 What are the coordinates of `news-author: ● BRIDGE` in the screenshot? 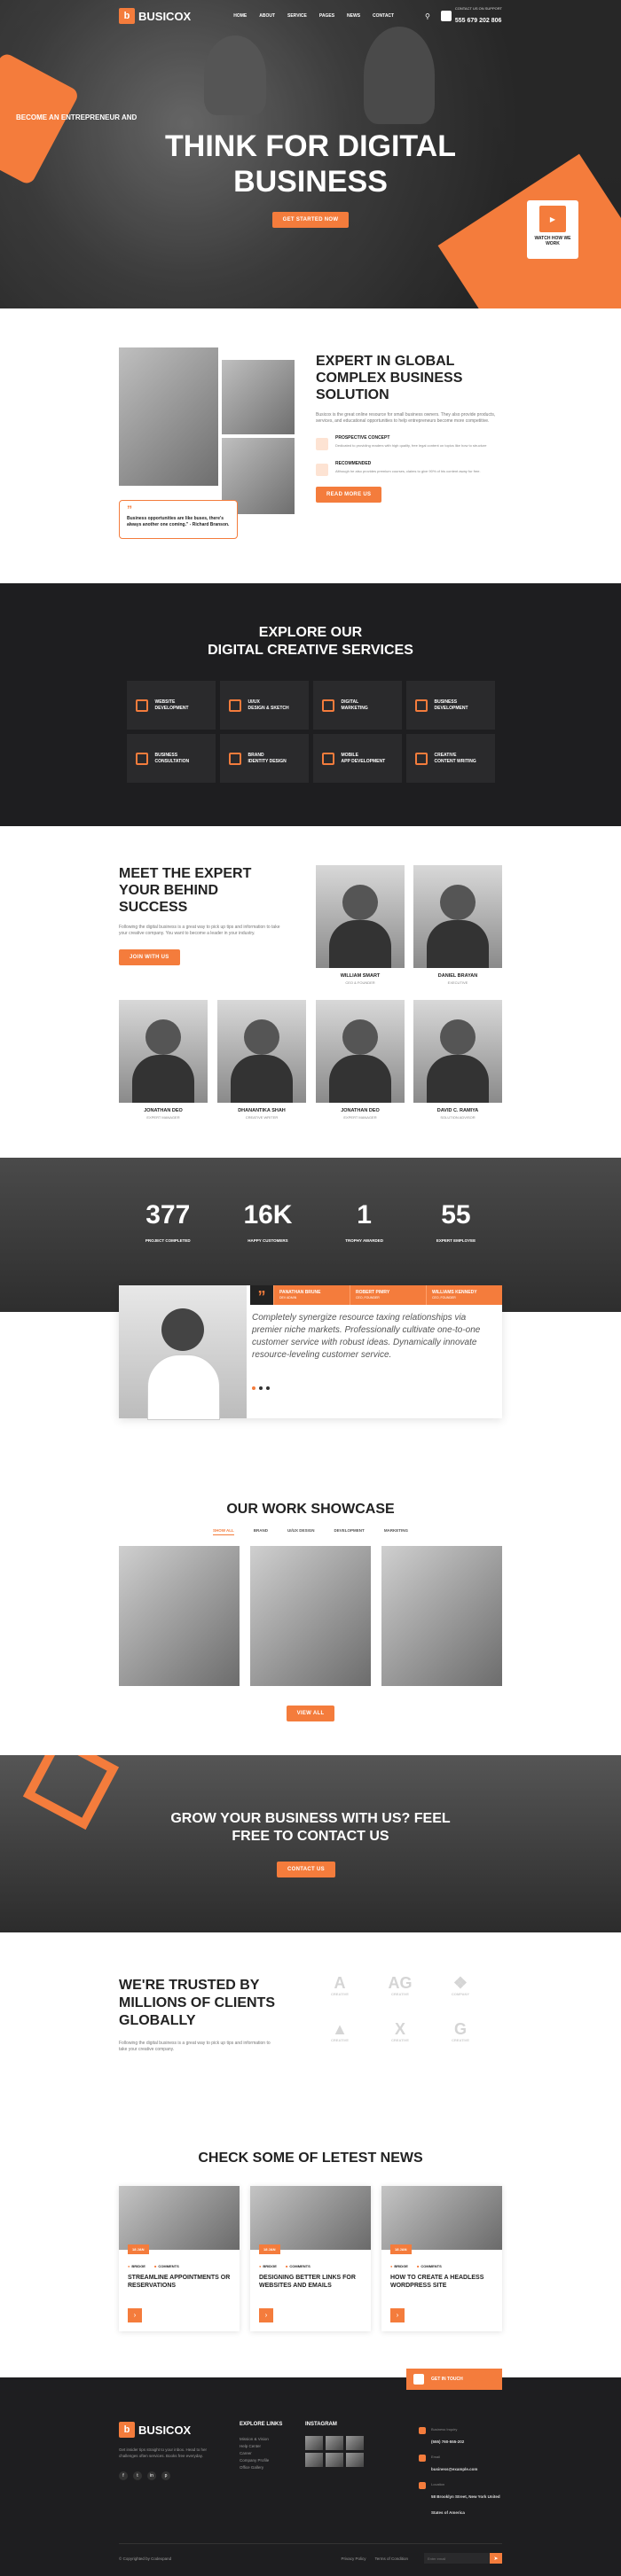 It's located at (136, 2266).